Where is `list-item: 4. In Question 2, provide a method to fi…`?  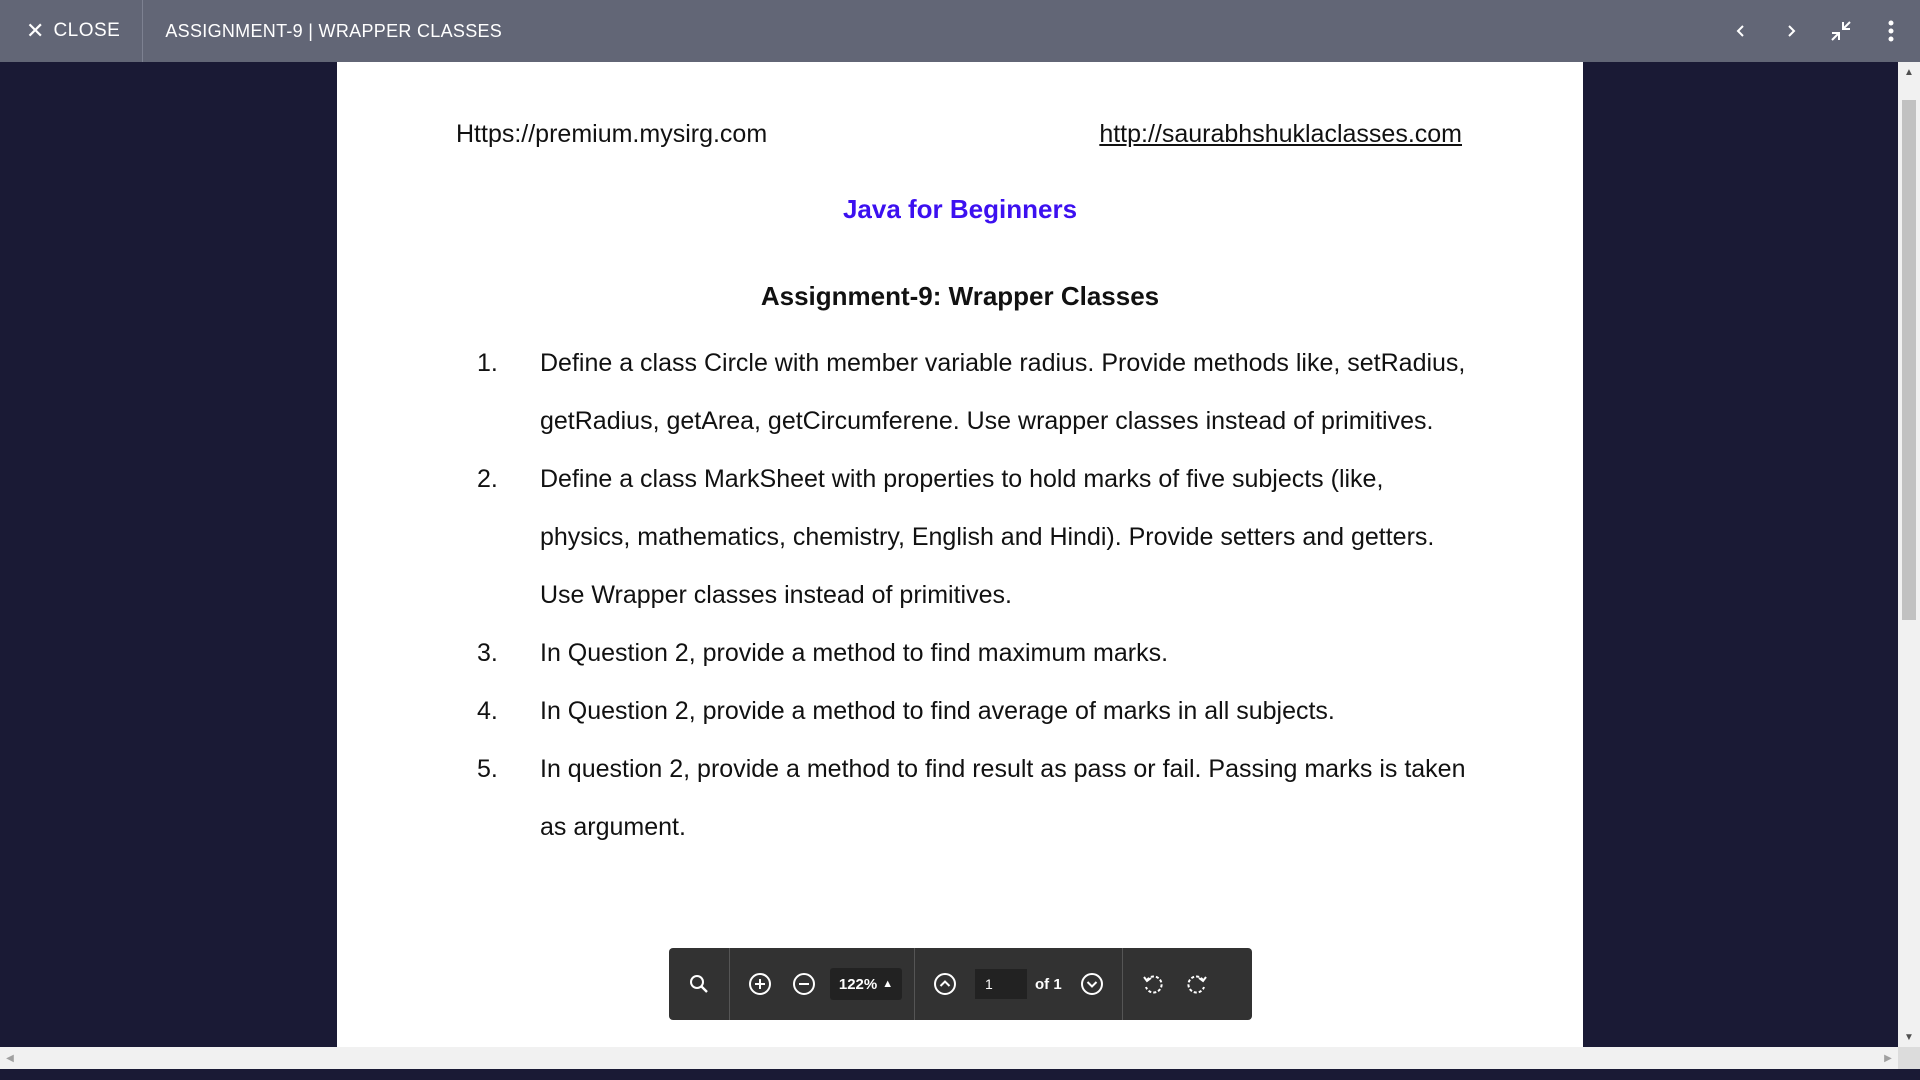
list-item: 4. In Question 2, provide a method to fi… is located at coordinates (977, 711).